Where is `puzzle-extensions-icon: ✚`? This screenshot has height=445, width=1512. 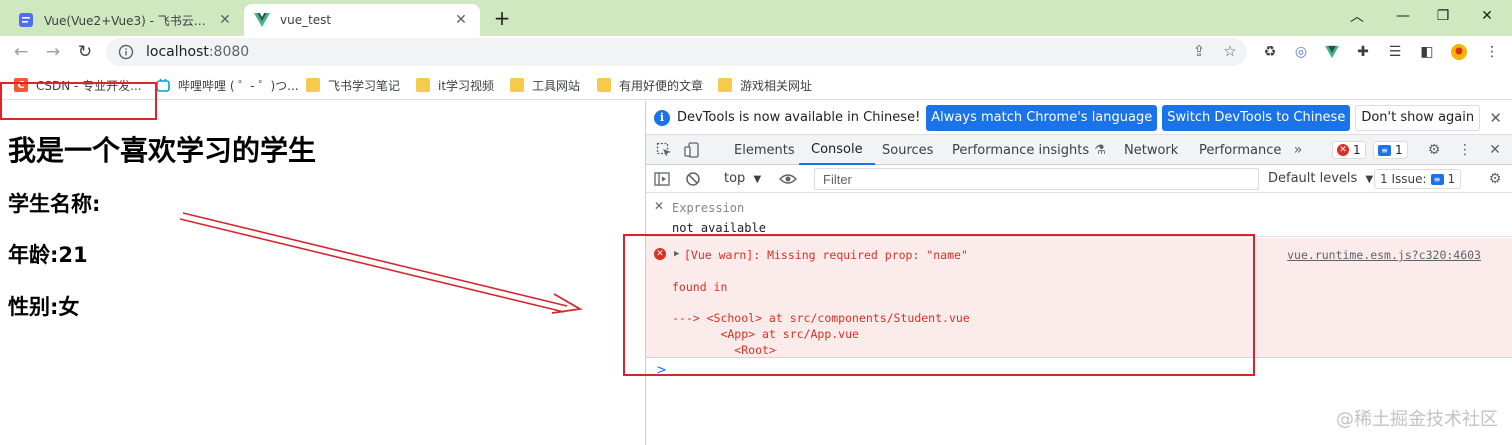 puzzle-extensions-icon: ✚ is located at coordinates (1363, 52).